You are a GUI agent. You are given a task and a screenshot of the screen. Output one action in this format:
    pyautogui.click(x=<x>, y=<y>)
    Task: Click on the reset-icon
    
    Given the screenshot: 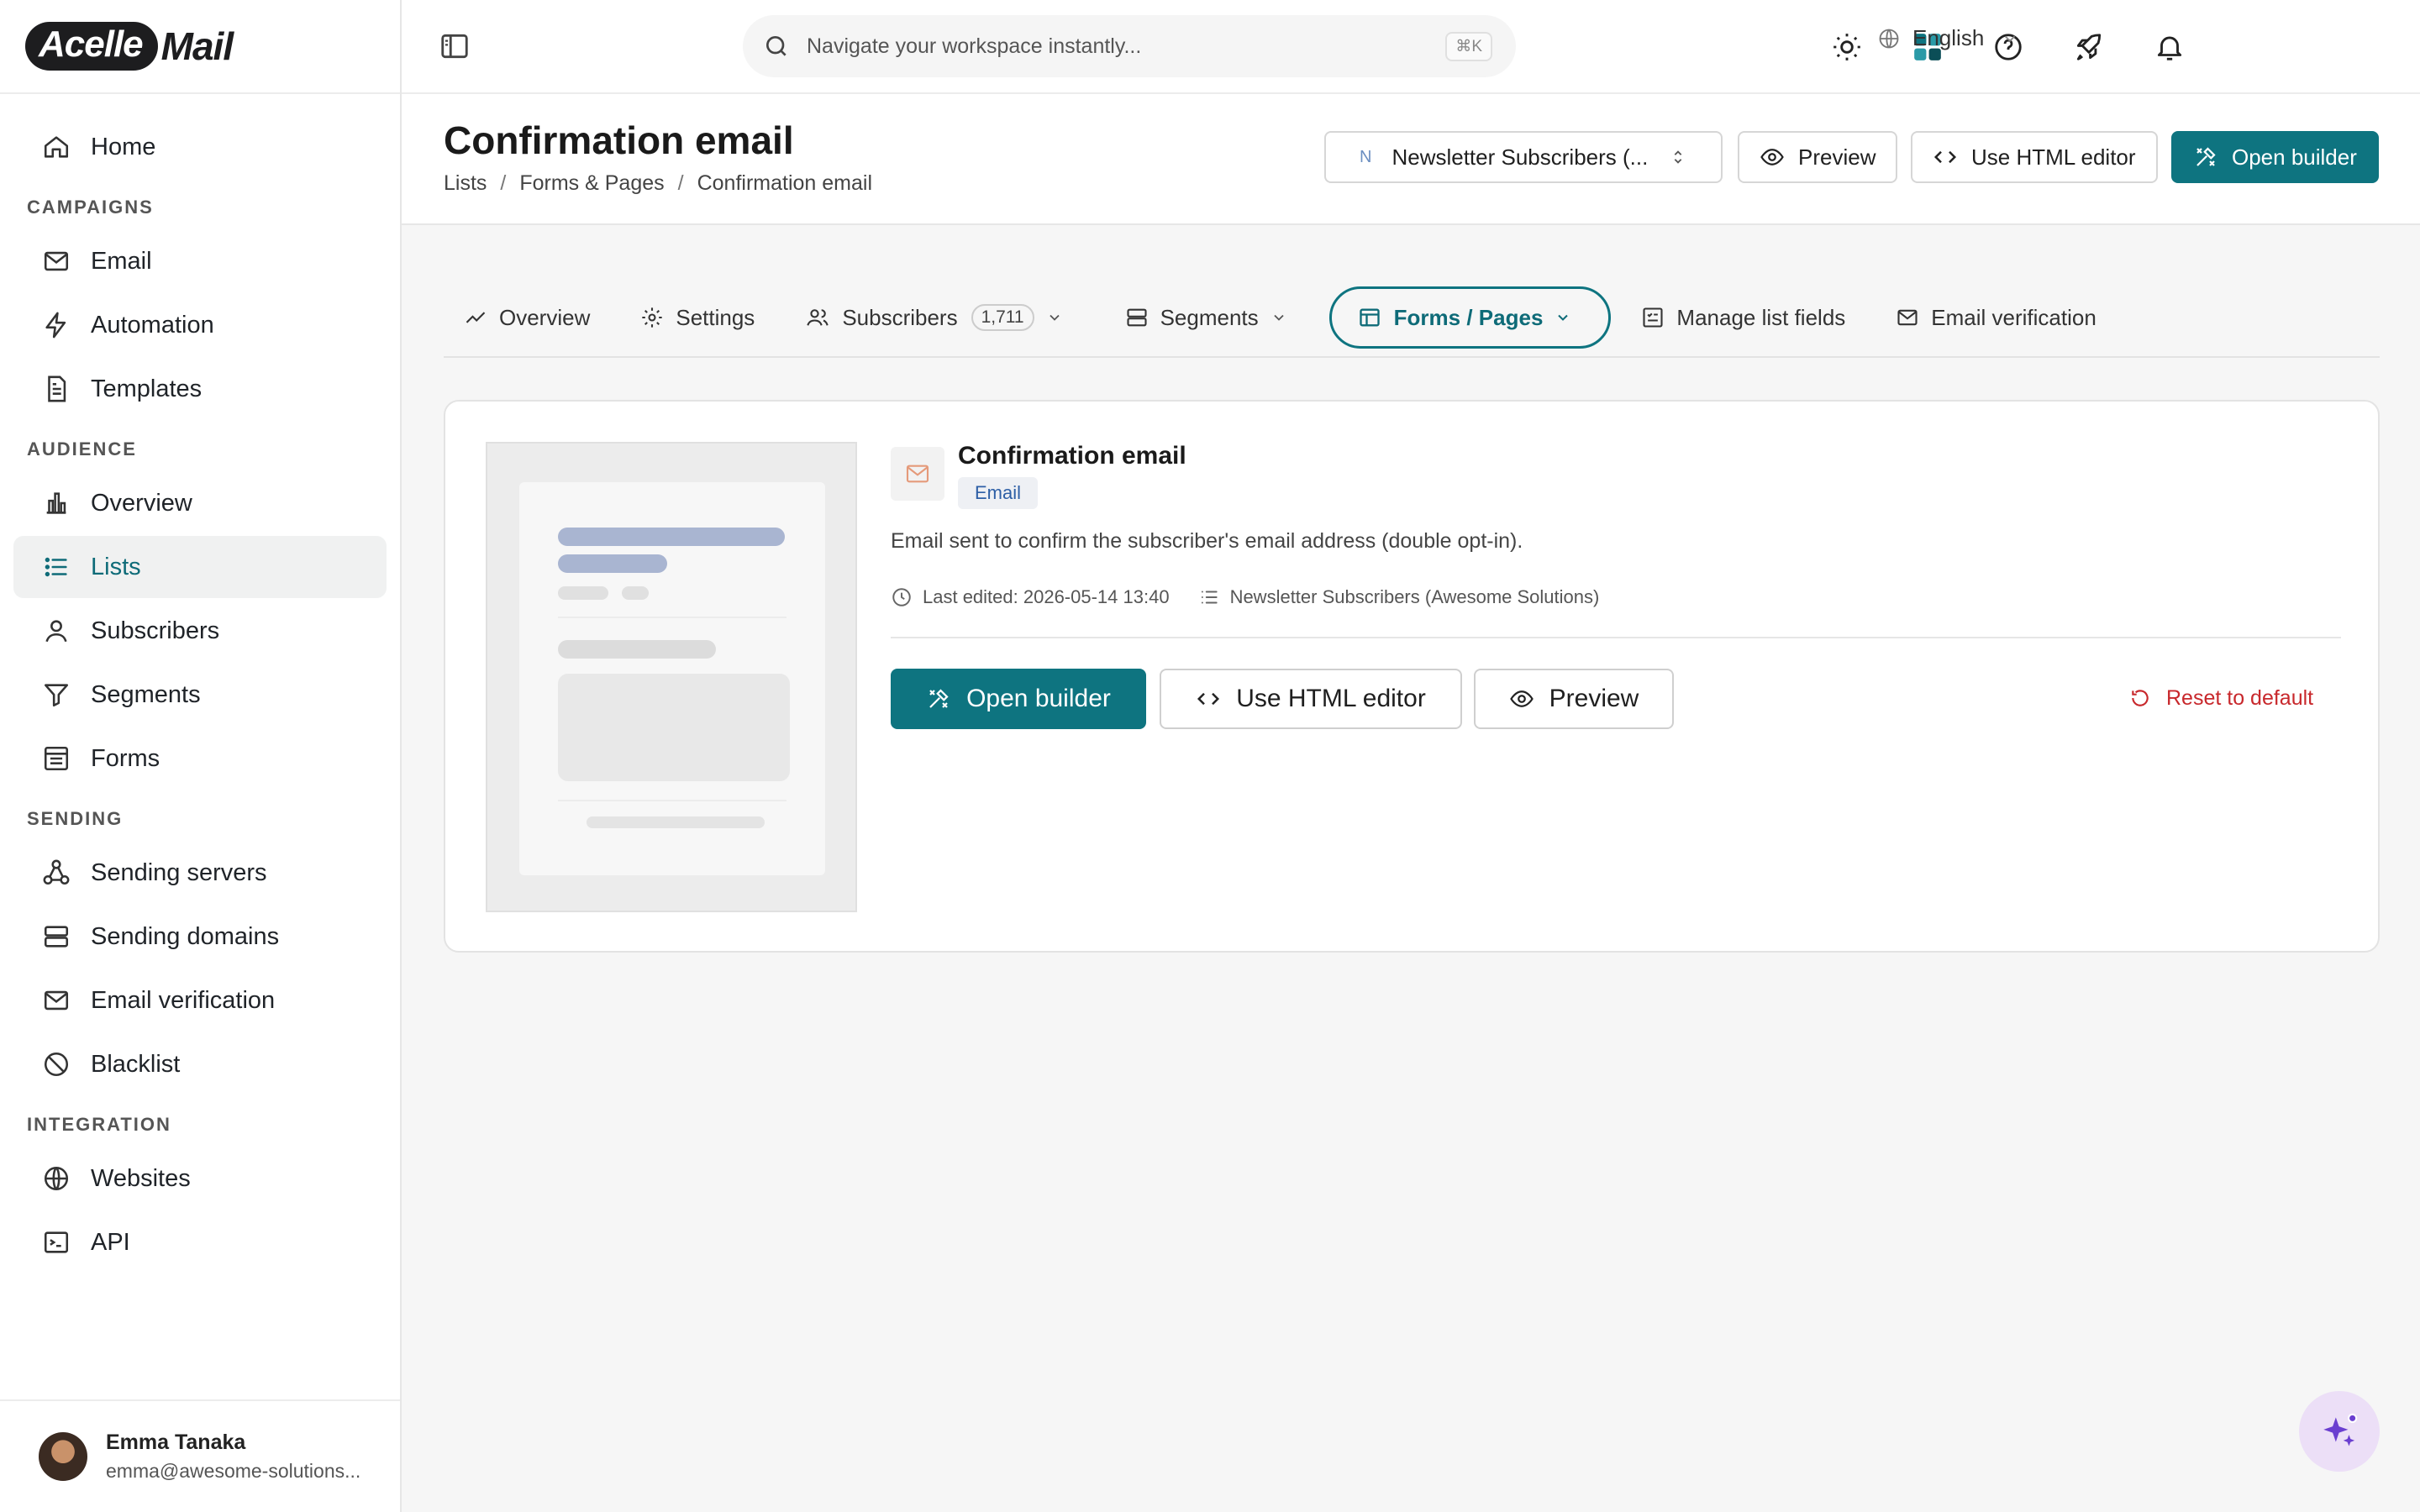 What is the action you would take?
    pyautogui.click(x=2141, y=698)
    